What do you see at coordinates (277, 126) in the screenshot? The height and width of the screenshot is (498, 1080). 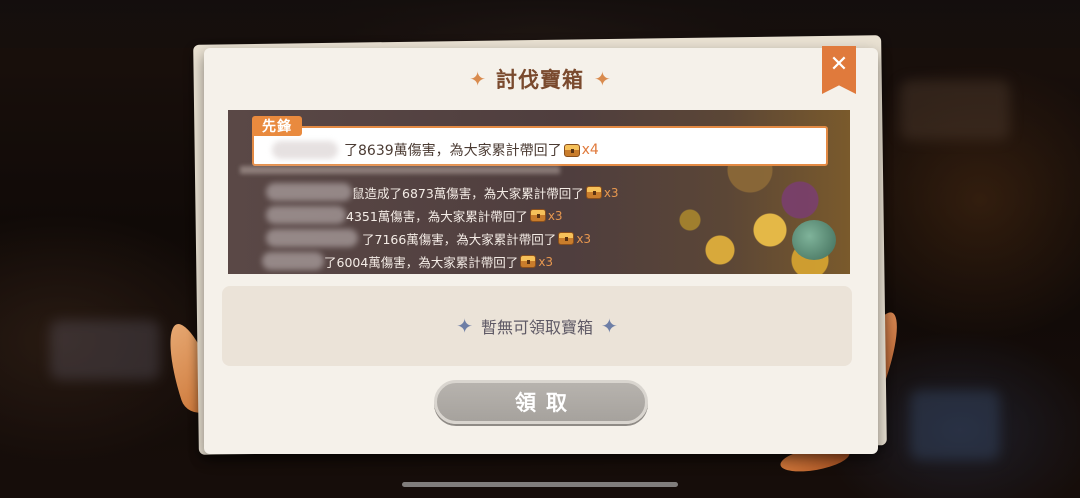 I see `vanguard-badge: 先鋒` at bounding box center [277, 126].